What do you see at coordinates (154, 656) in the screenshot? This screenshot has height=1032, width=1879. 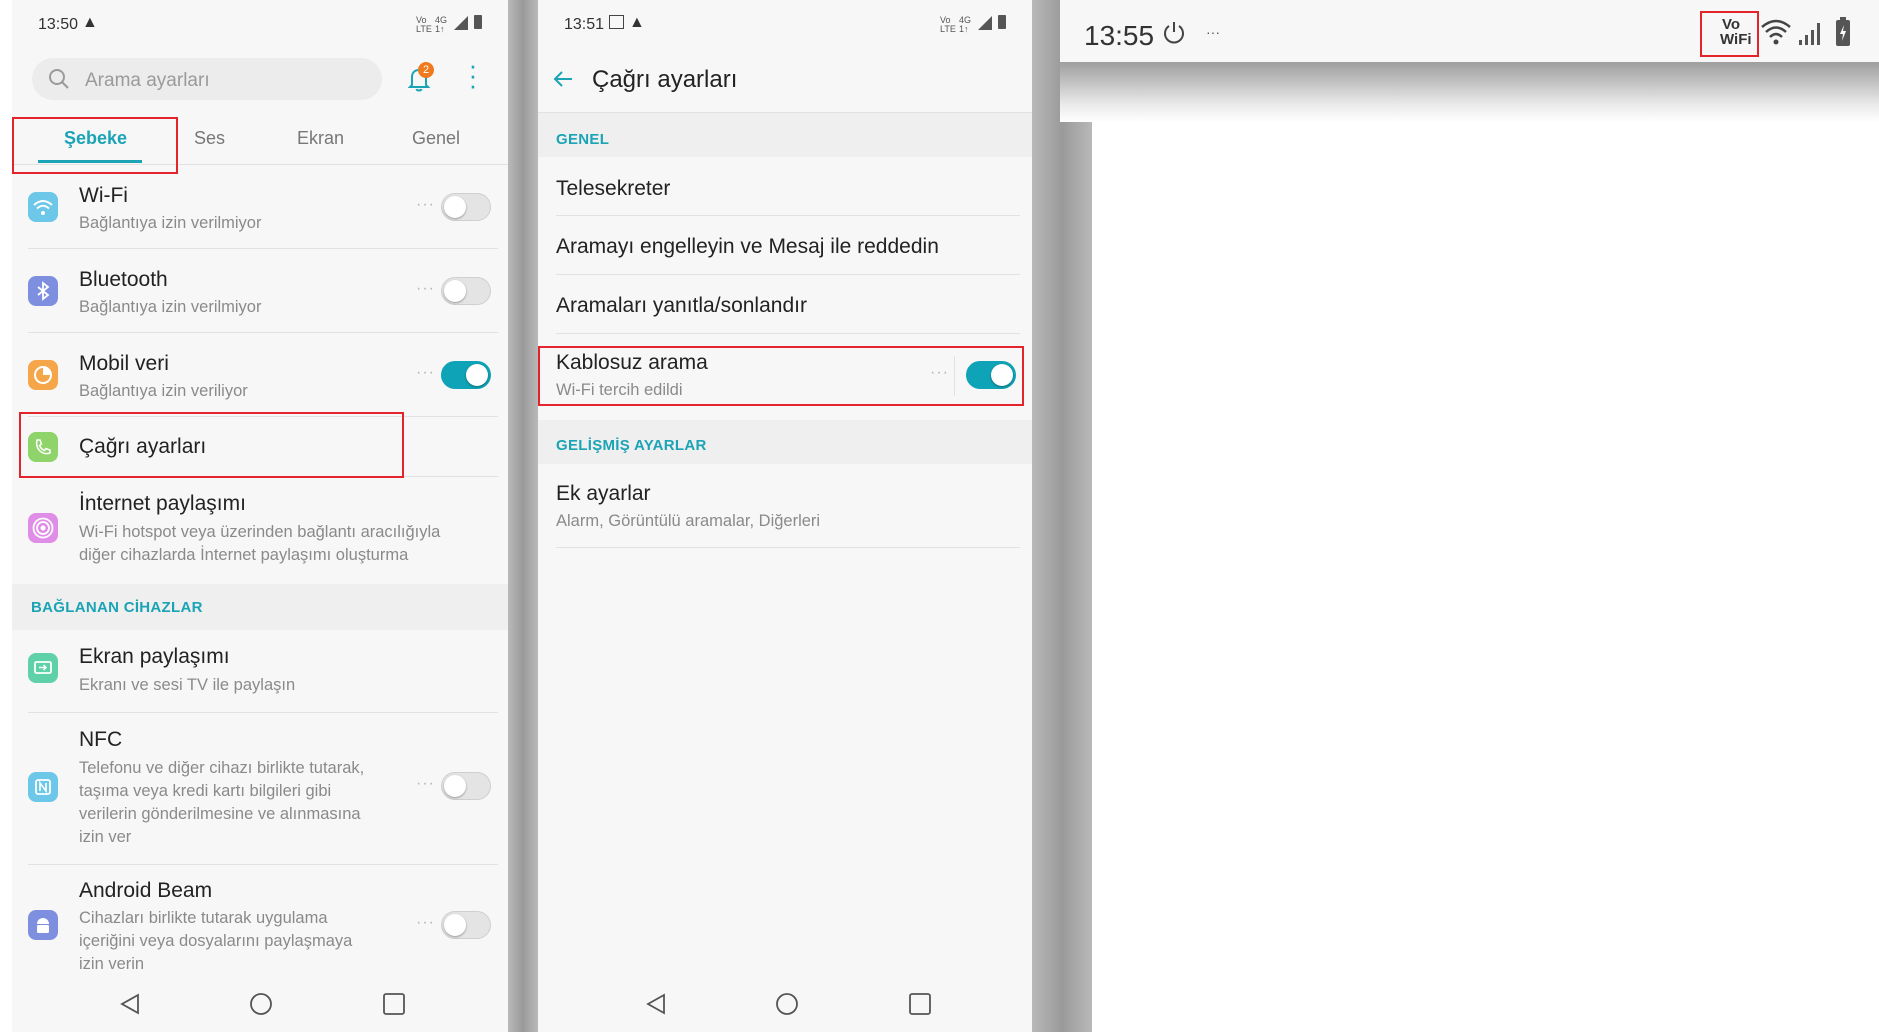 I see `screen-share-title: Ekran paylaşımı` at bounding box center [154, 656].